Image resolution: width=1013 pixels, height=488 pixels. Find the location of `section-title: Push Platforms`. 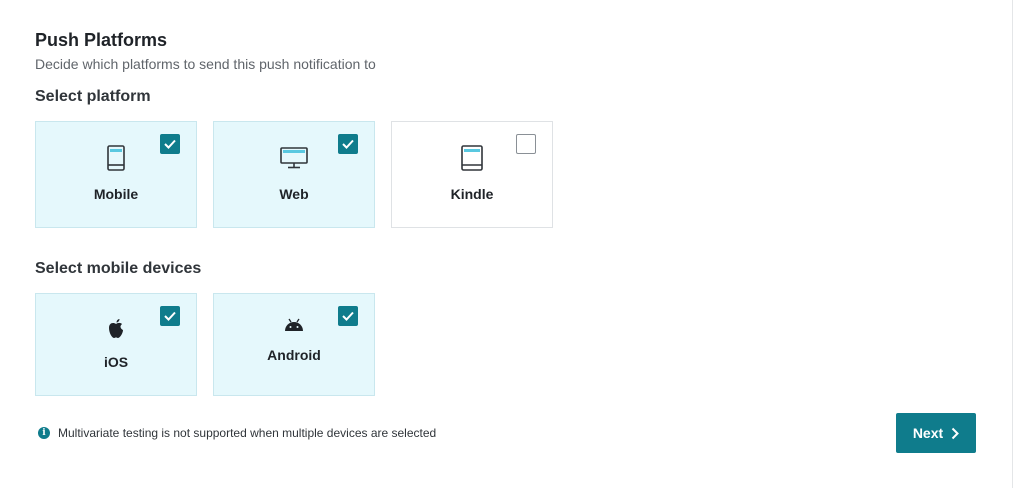

section-title: Push Platforms is located at coordinates (101, 40).